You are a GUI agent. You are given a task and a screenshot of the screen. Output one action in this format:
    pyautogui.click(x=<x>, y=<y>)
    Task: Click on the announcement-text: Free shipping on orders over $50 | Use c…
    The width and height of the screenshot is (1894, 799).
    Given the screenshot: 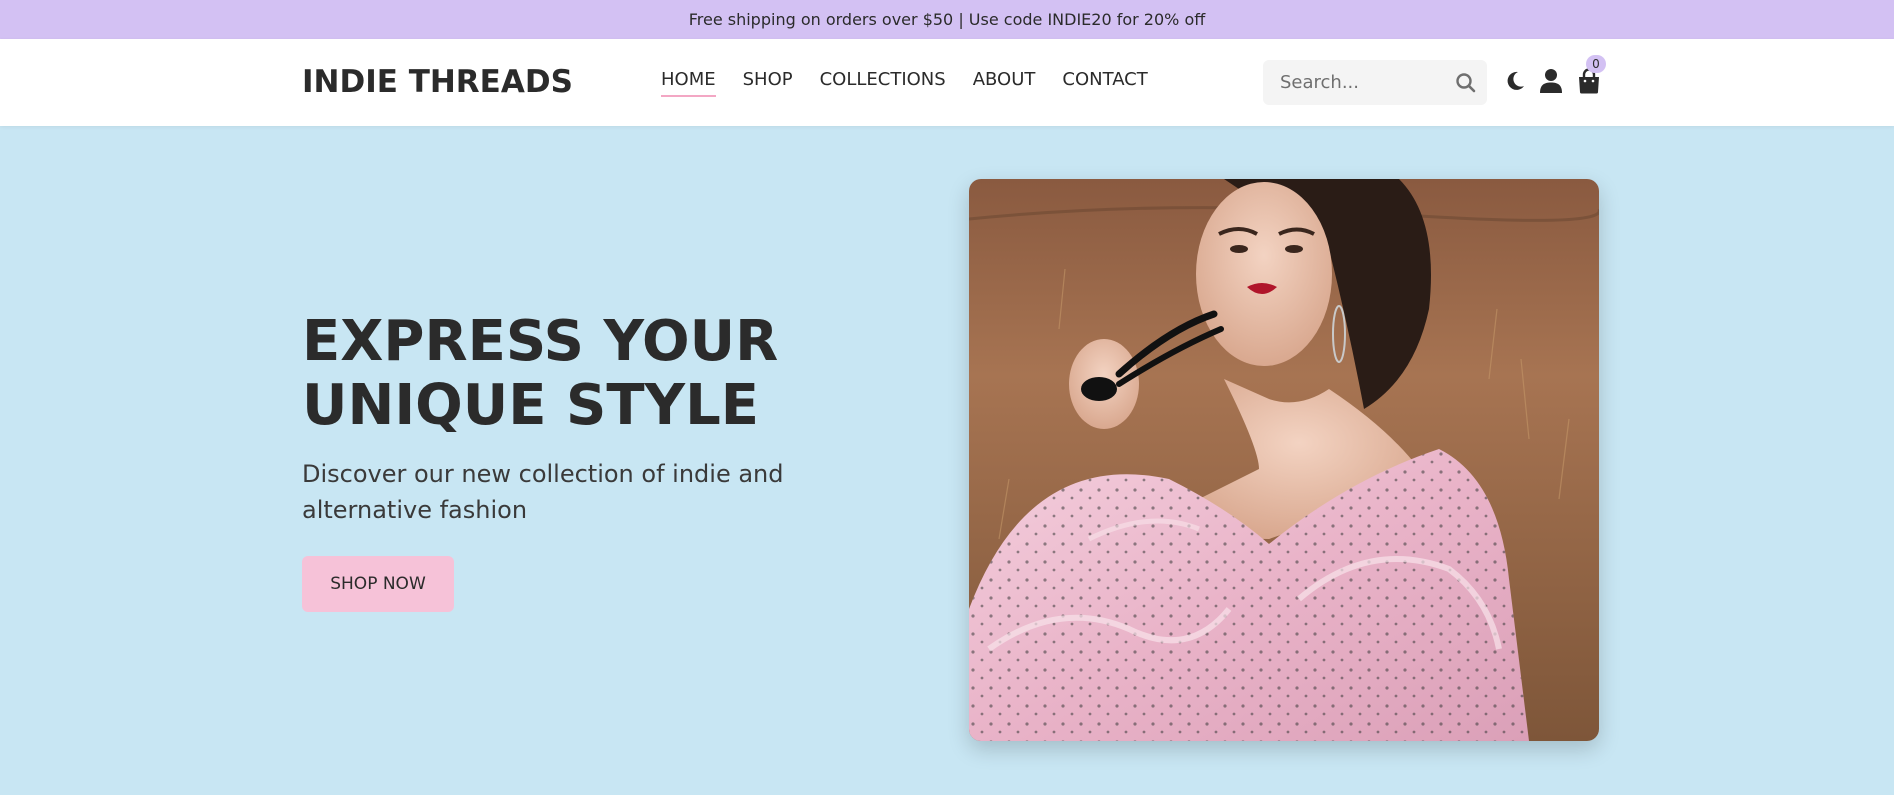 What is the action you would take?
    pyautogui.click(x=947, y=19)
    